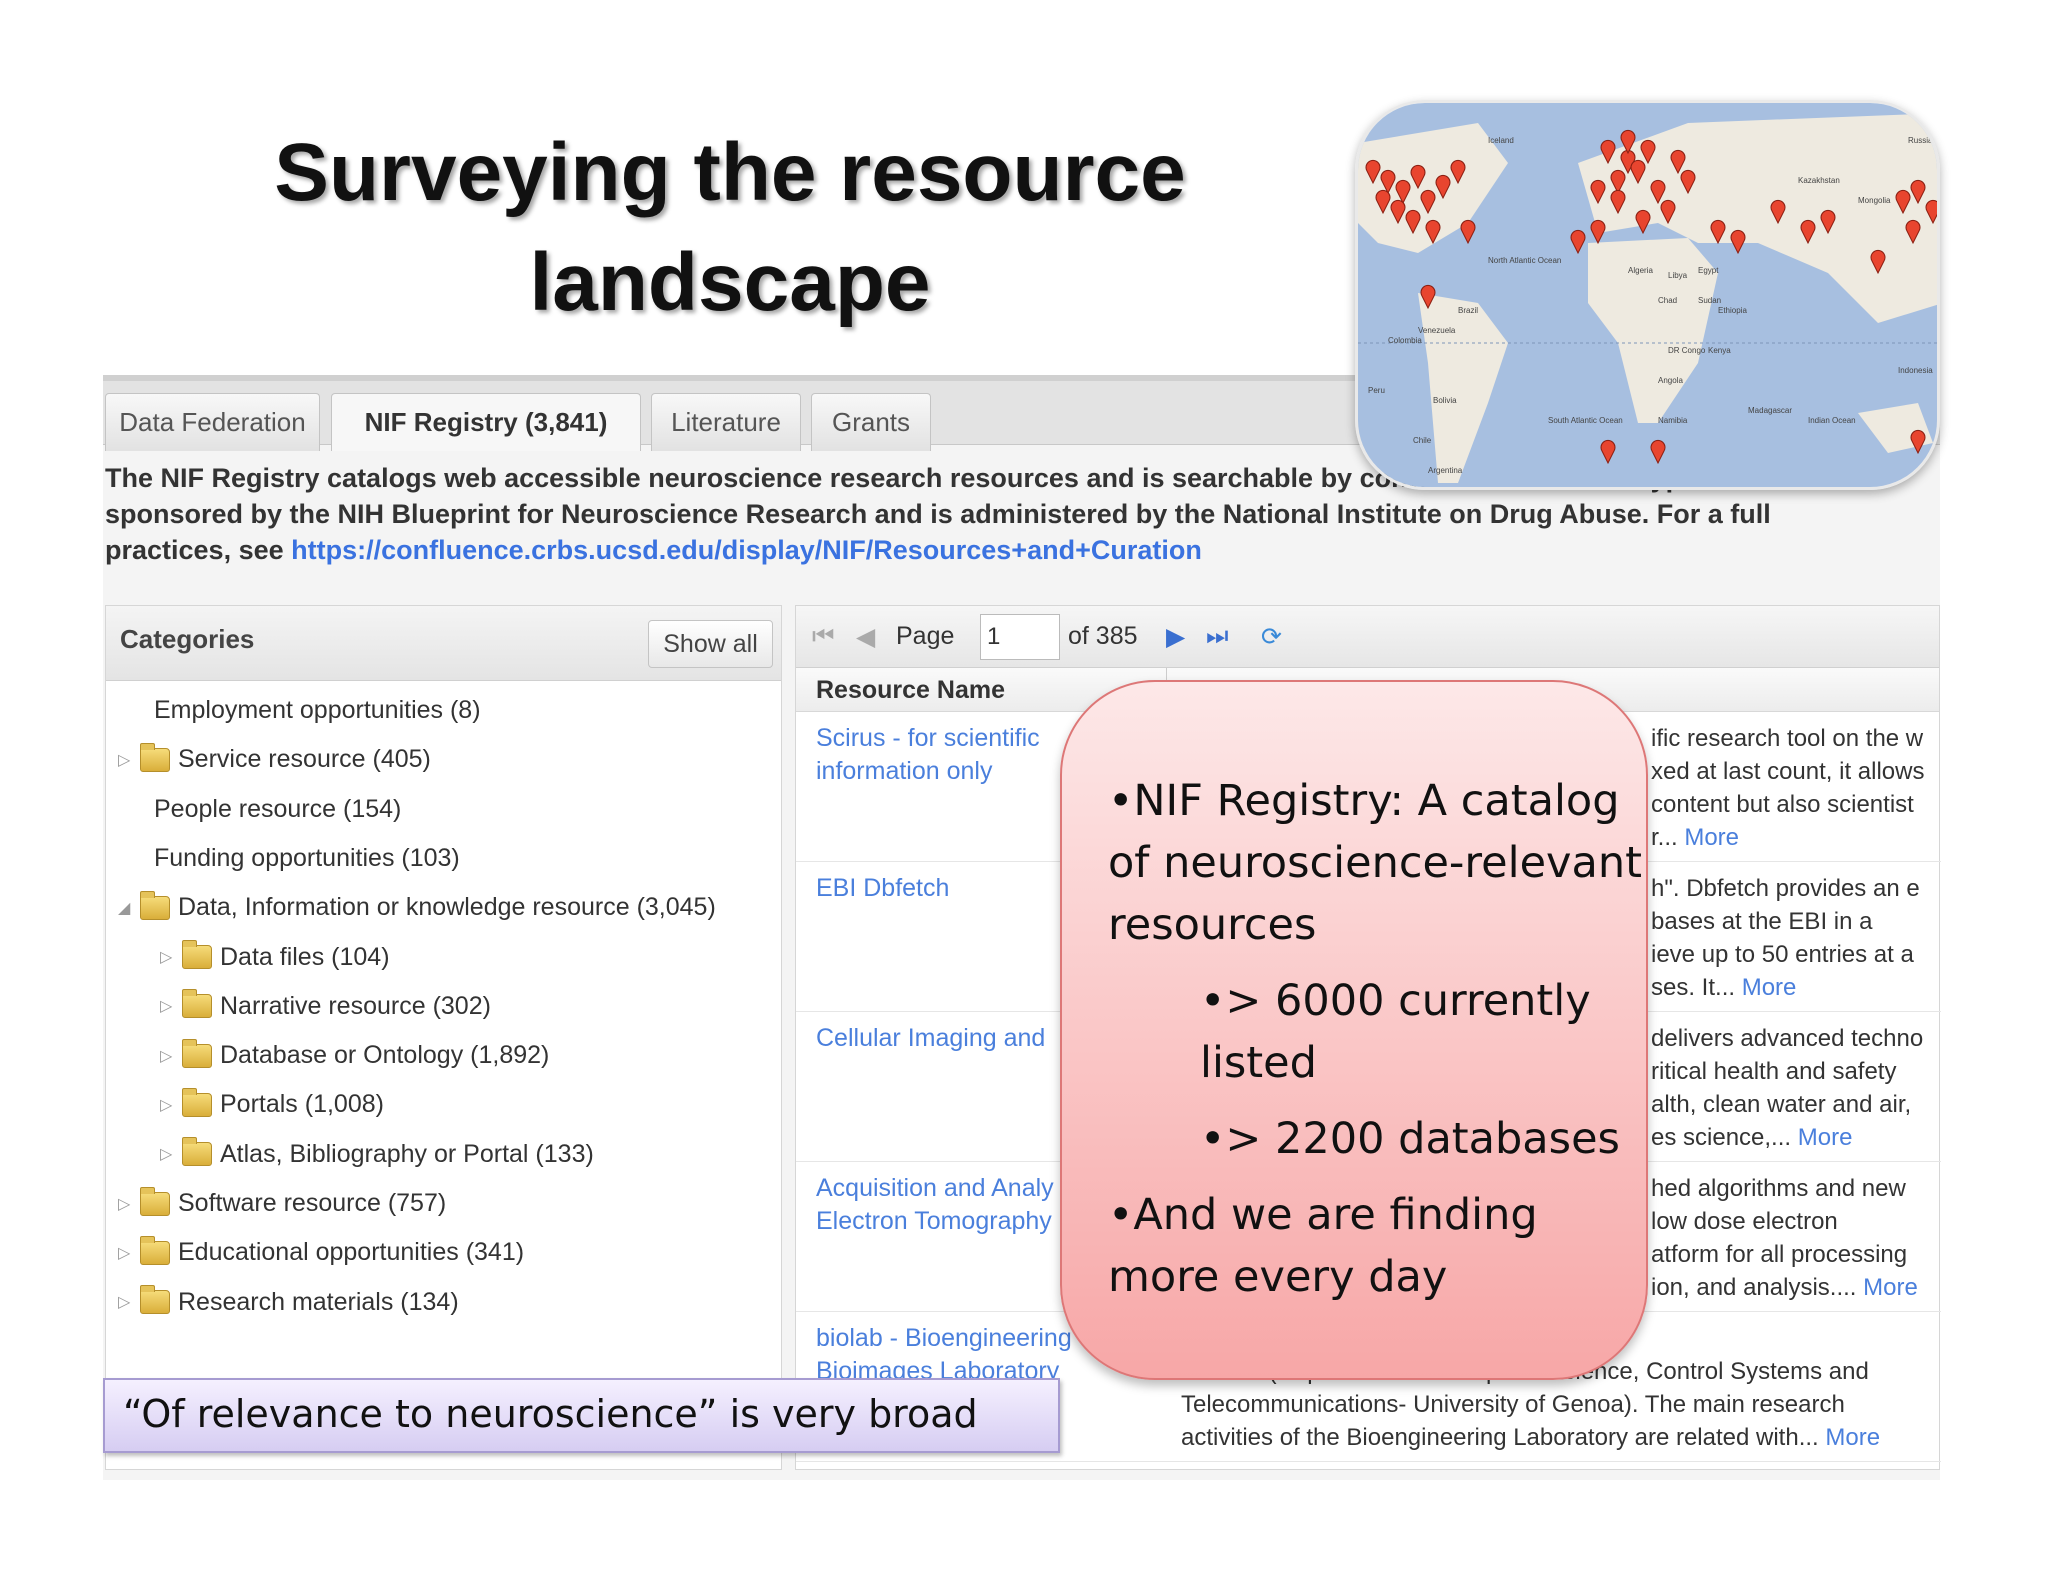 The height and width of the screenshot is (1582, 2048). Describe the element at coordinates (1832, 420) in the screenshot. I see `map-label: Indian Ocean` at that location.